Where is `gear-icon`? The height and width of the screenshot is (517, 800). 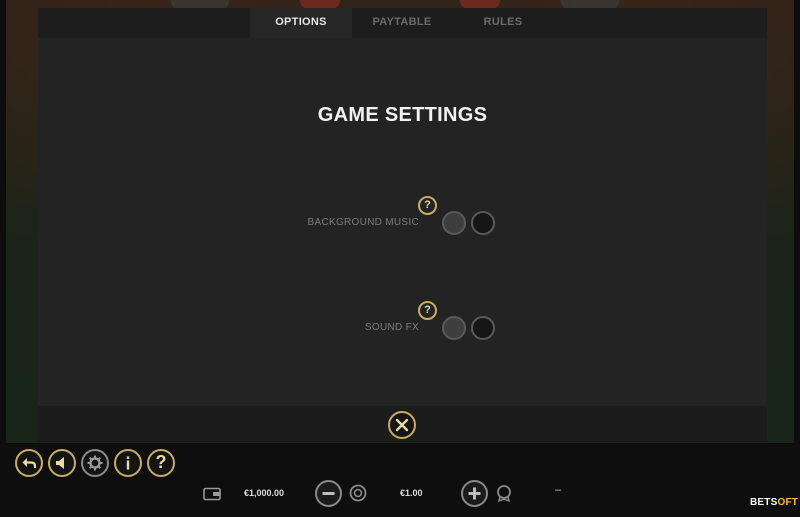 gear-icon is located at coordinates (95, 463).